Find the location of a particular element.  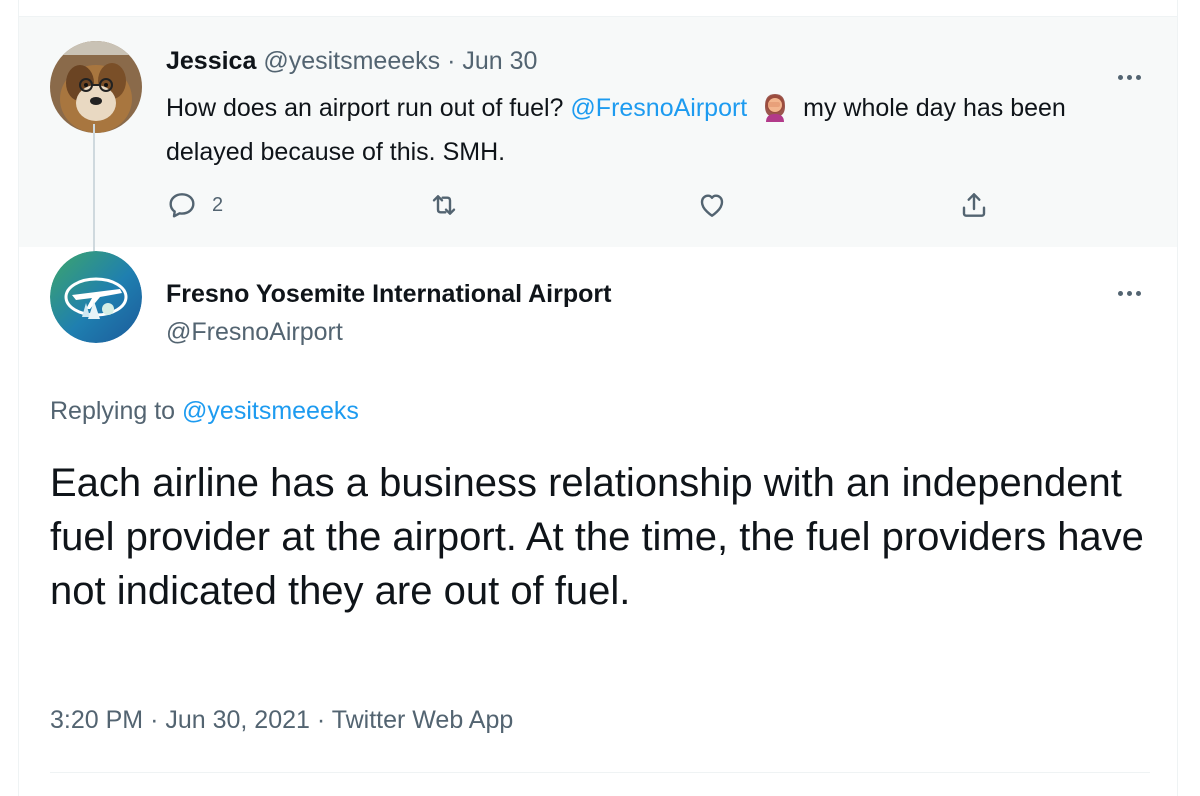

jessica-avatar is located at coordinates (96, 87).